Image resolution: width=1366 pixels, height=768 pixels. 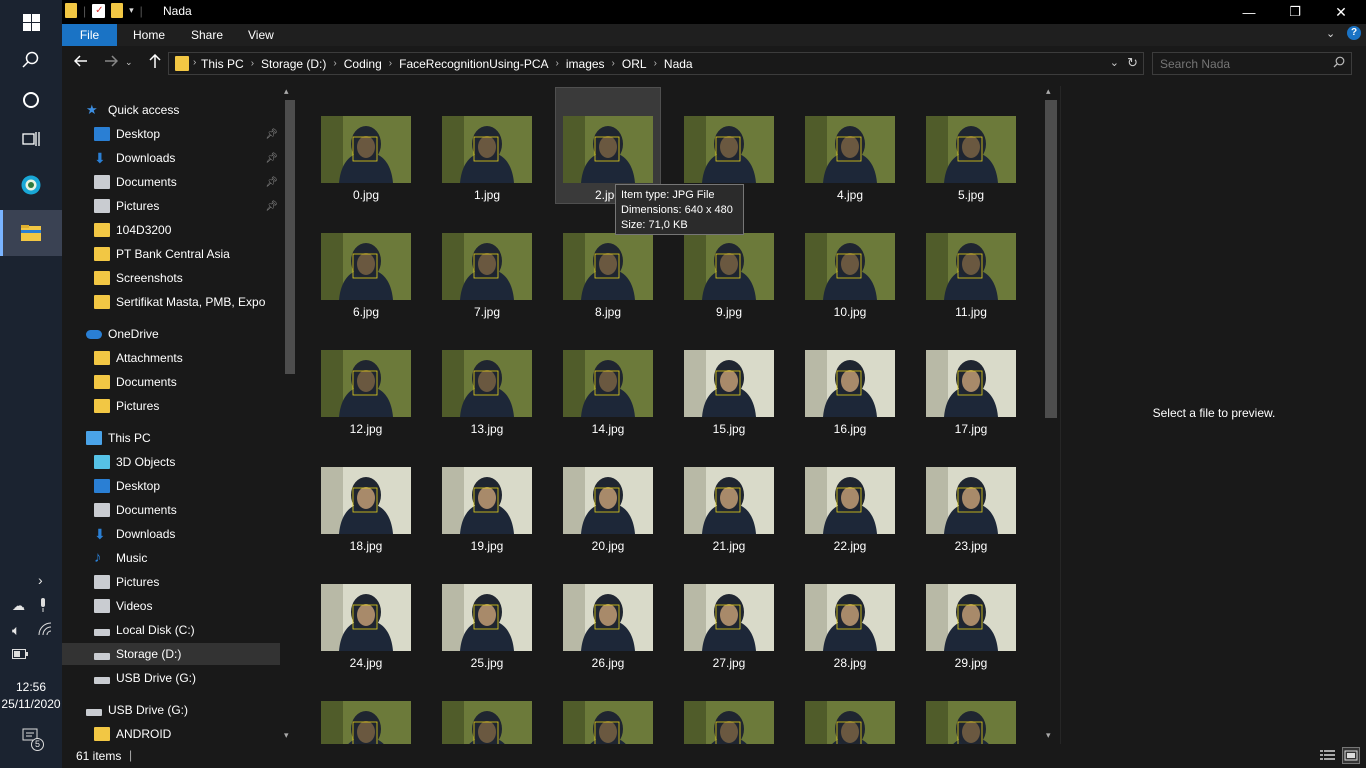 I want to click on nav-item: Local Disk (C:), so click(x=171, y=630).